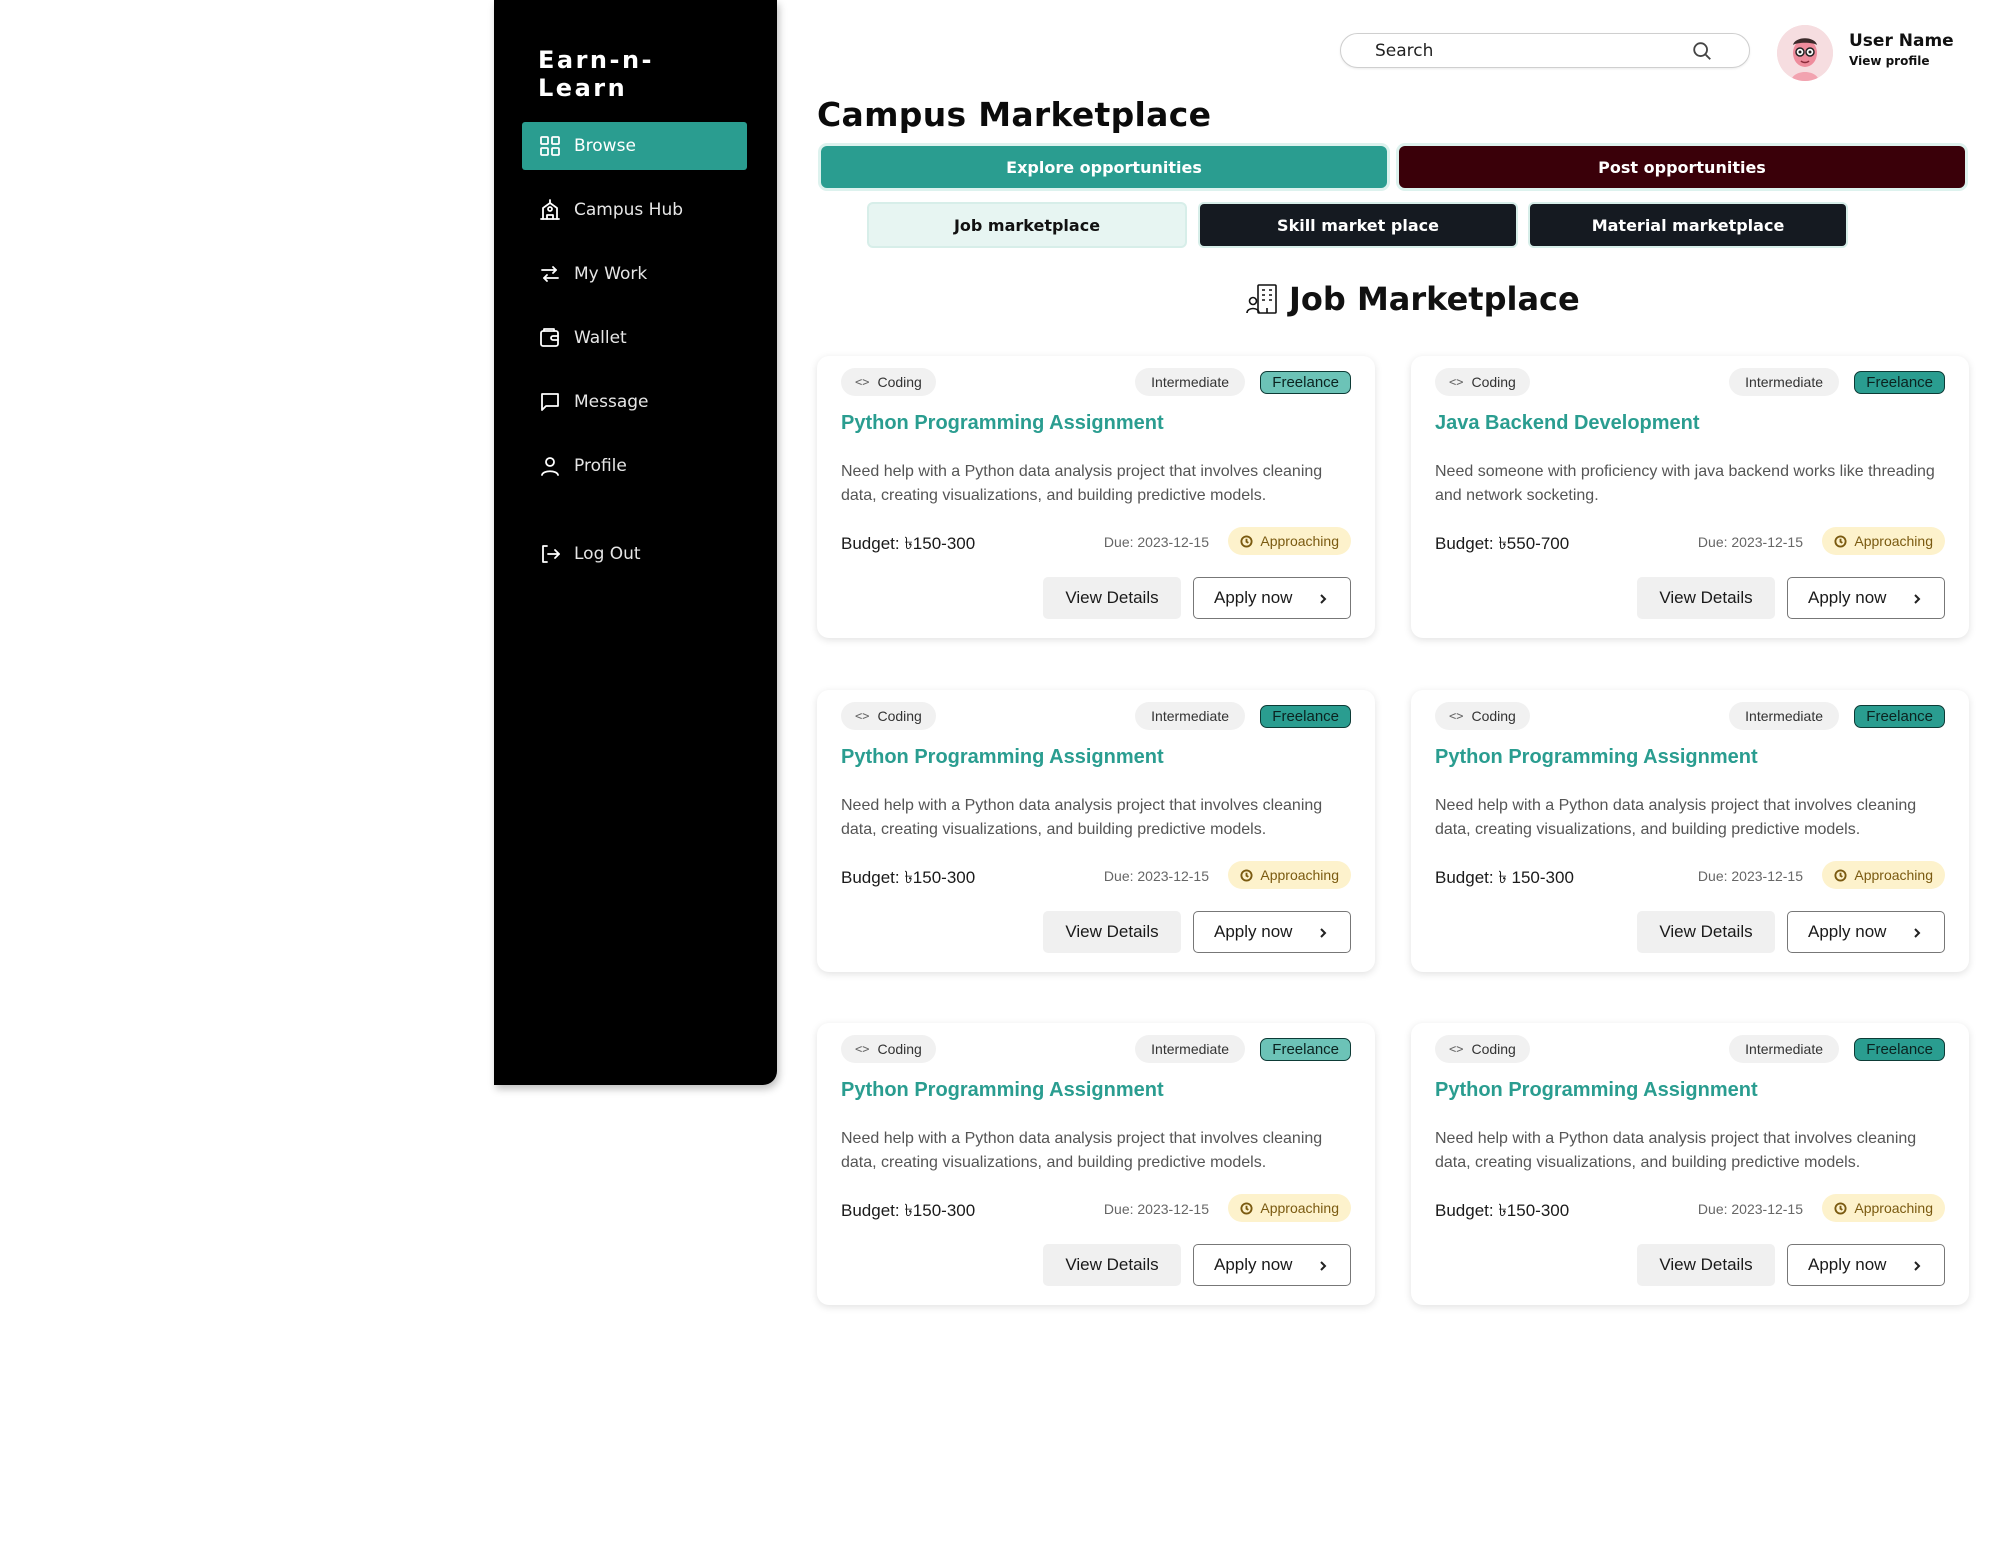 The height and width of the screenshot is (1564, 2005). Describe the element at coordinates (1502, 543) in the screenshot. I see `budget-text: Budget: ৳550-700` at that location.